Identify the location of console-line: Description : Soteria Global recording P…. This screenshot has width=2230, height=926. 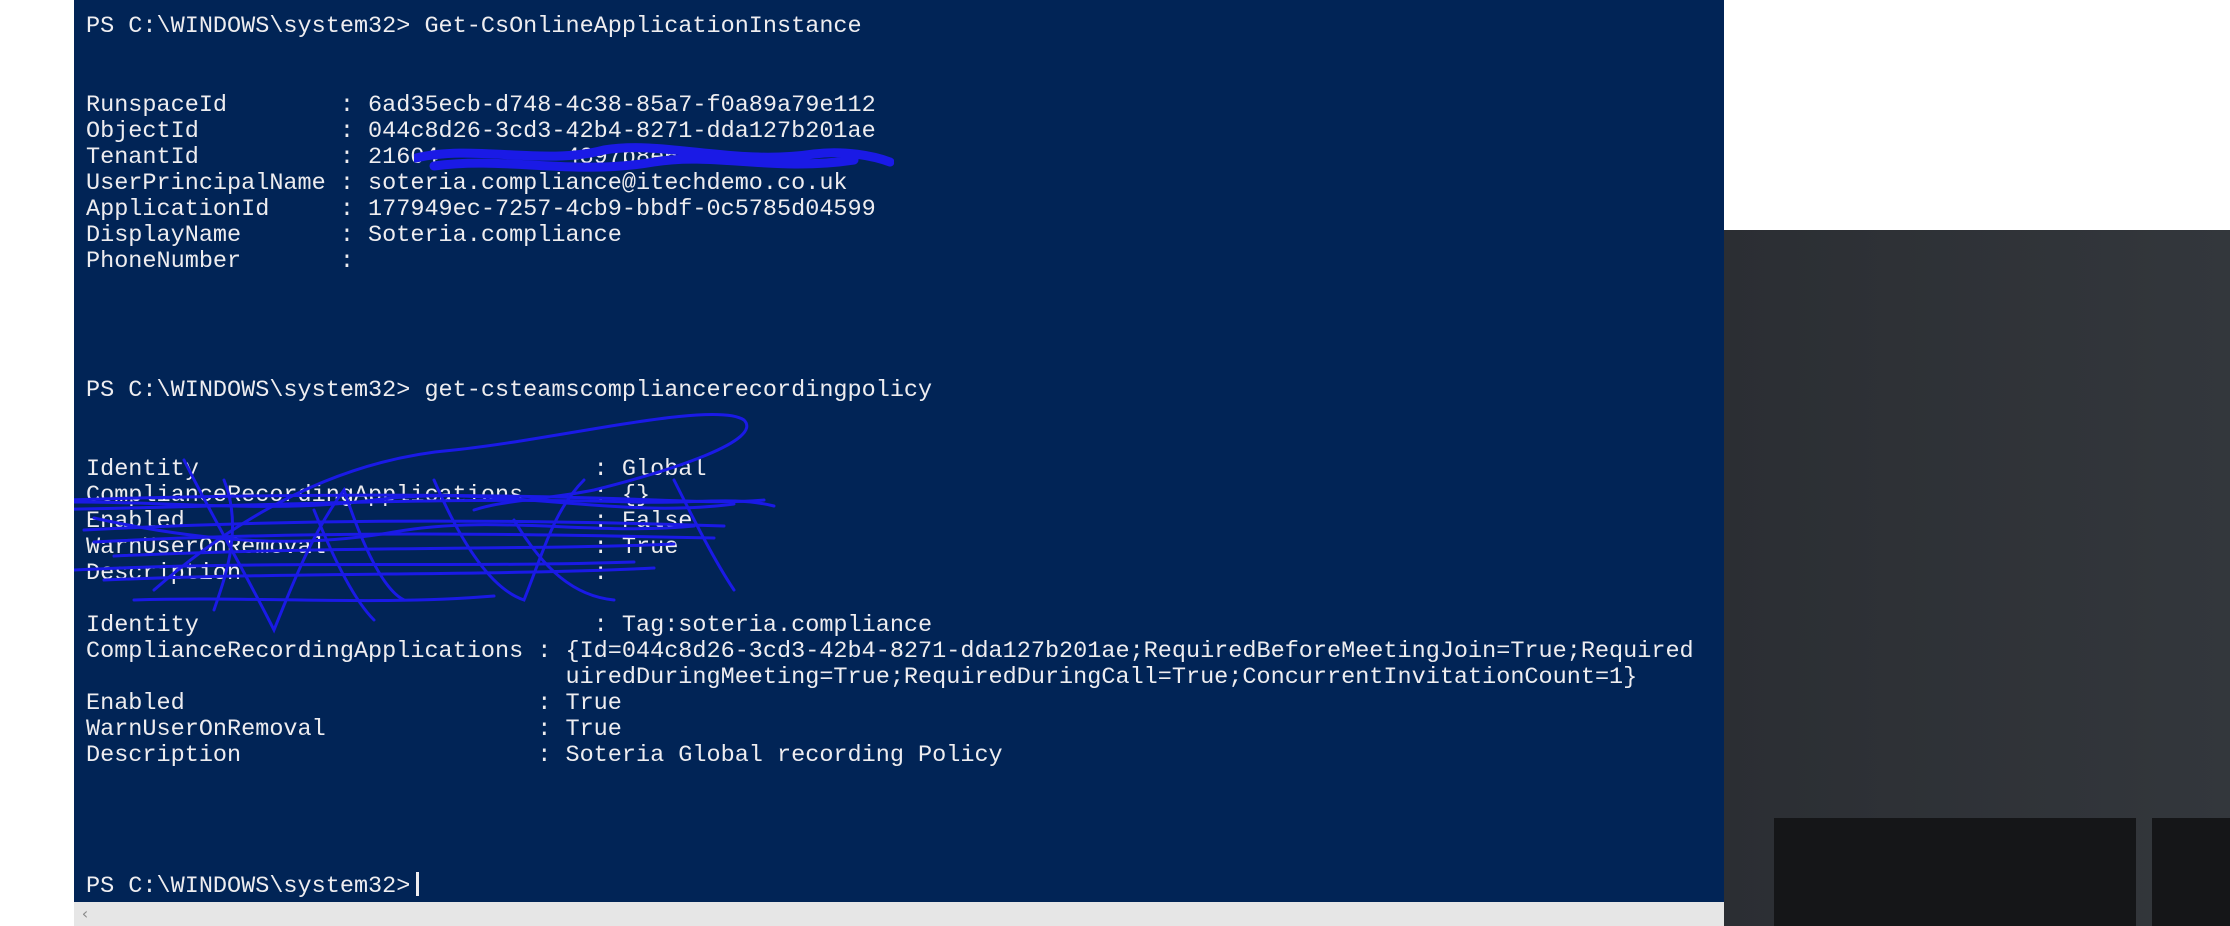
(544, 755).